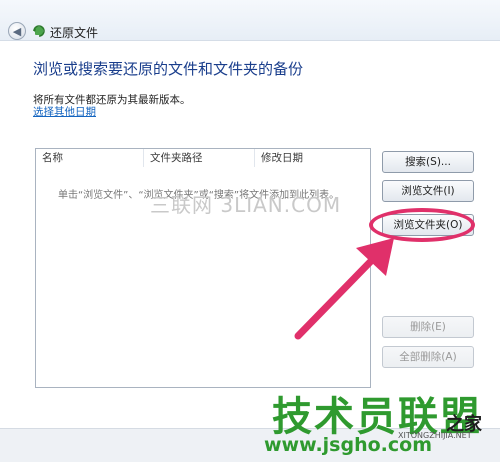 The image size is (500, 462). What do you see at coordinates (90, 158) in the screenshot?
I see `column-header-name: 名称` at bounding box center [90, 158].